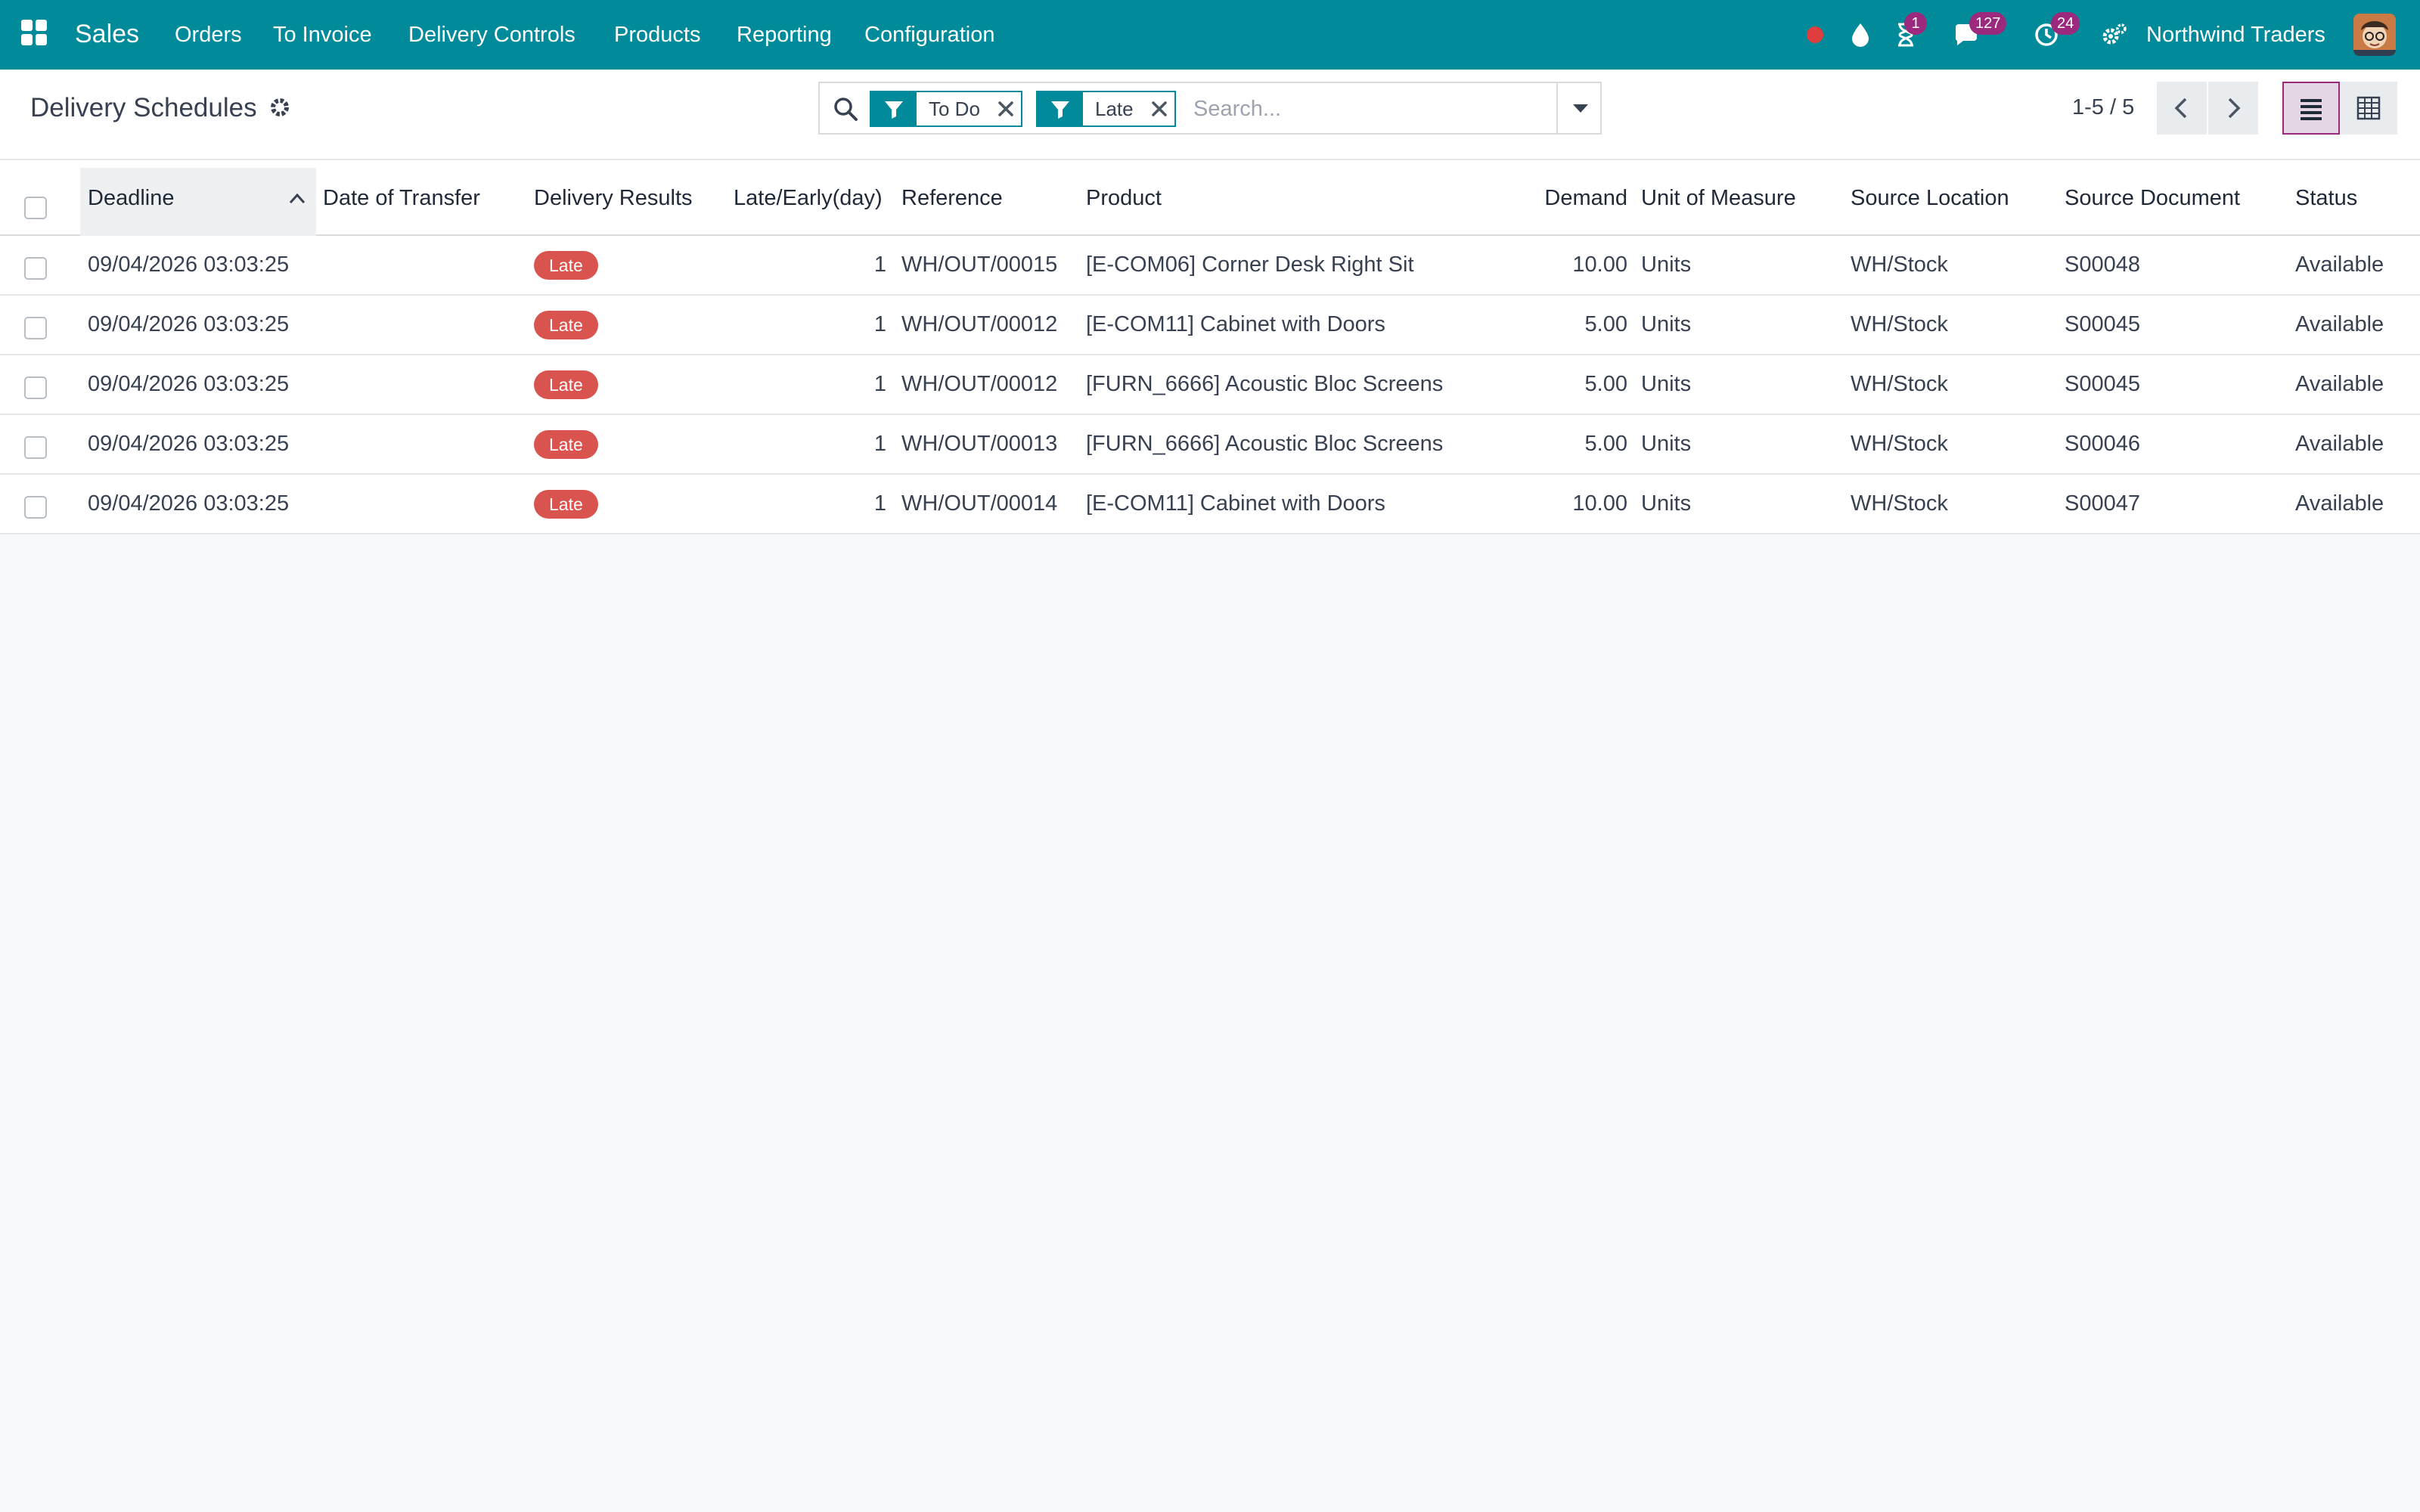  I want to click on droplet-icon, so click(1860, 35).